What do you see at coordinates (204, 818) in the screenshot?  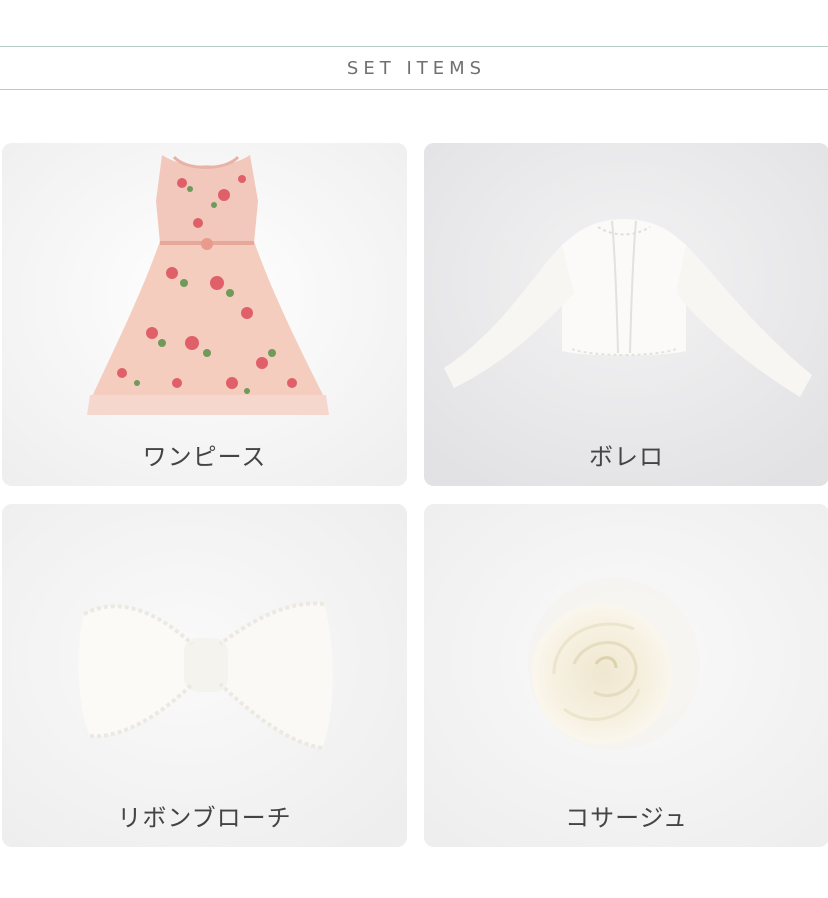 I see `item-label-ribbon-brooch: リボンブローチ` at bounding box center [204, 818].